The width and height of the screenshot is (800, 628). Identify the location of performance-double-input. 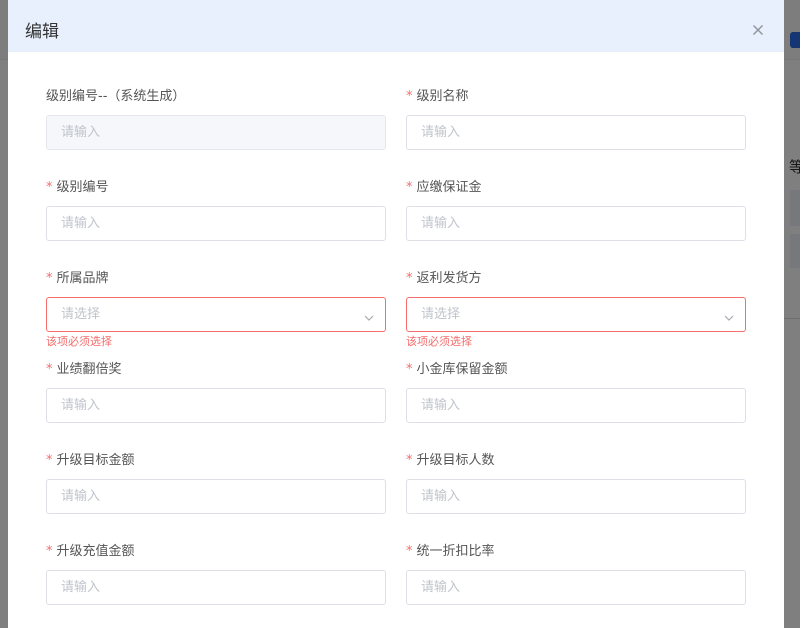
(216, 405).